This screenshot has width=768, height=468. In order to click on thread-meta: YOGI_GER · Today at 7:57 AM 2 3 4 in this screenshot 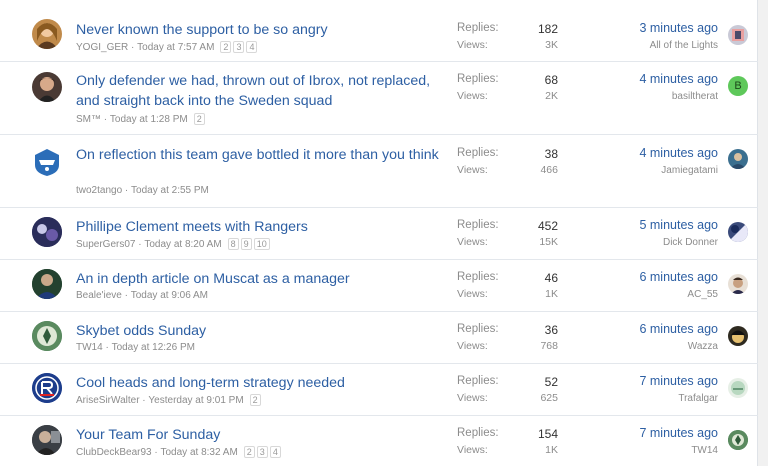, I will do `click(167, 47)`.